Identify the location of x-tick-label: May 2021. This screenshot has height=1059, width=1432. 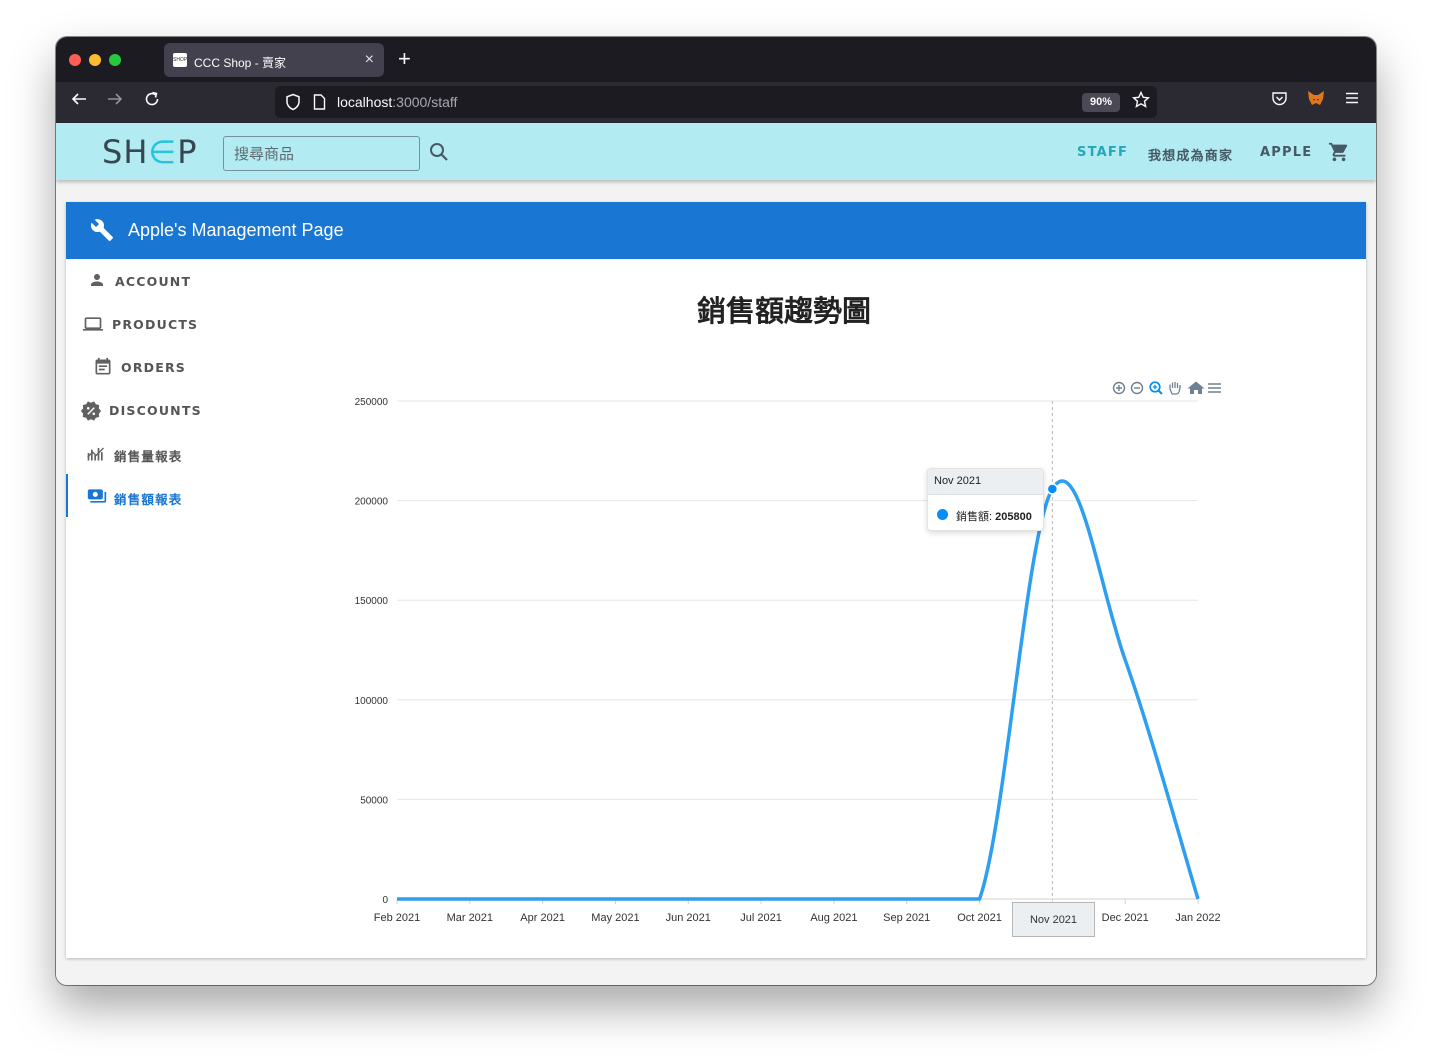
(615, 918).